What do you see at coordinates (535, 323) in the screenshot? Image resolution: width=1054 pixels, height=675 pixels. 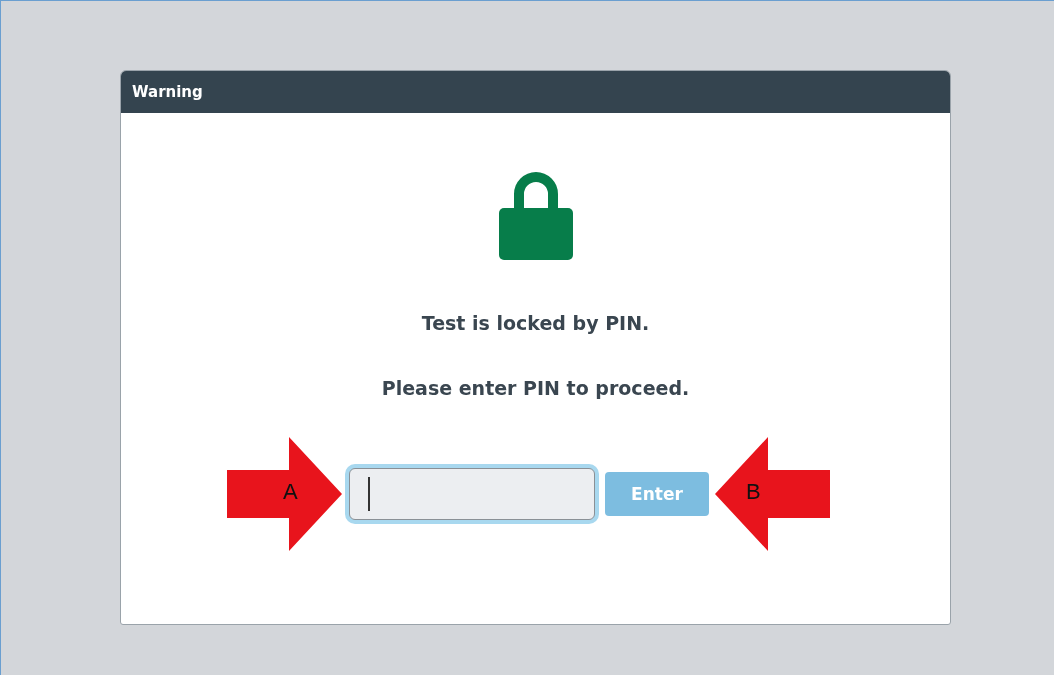 I see `message-text: Test is locked by PIN.` at bounding box center [535, 323].